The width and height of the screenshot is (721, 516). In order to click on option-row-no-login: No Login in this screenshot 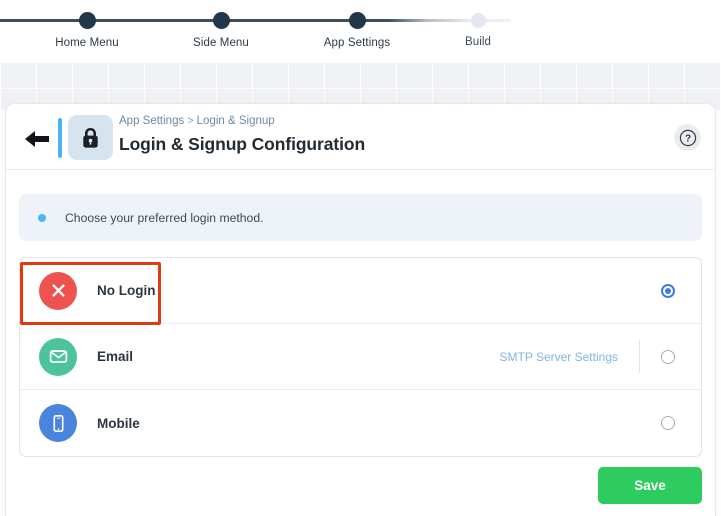, I will do `click(360, 291)`.